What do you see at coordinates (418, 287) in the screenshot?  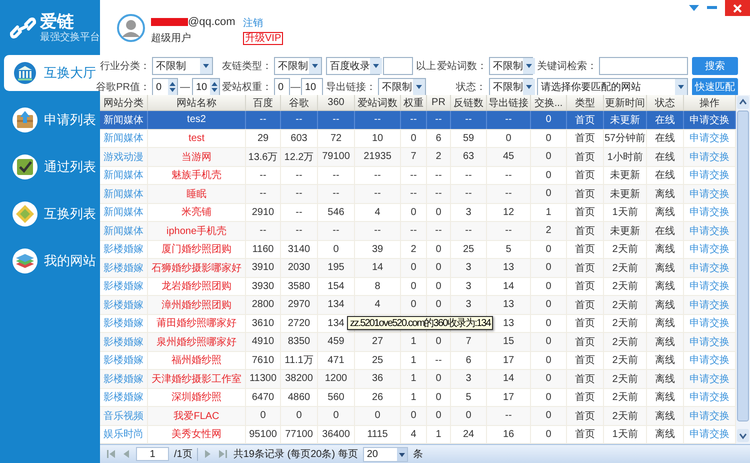 I see `table-row: 影楼婚嫁 龙岩婚纱照团购 3930 3580 154 8 0 0 3 14 0 首页 2天前 离线 申请交换` at bounding box center [418, 287].